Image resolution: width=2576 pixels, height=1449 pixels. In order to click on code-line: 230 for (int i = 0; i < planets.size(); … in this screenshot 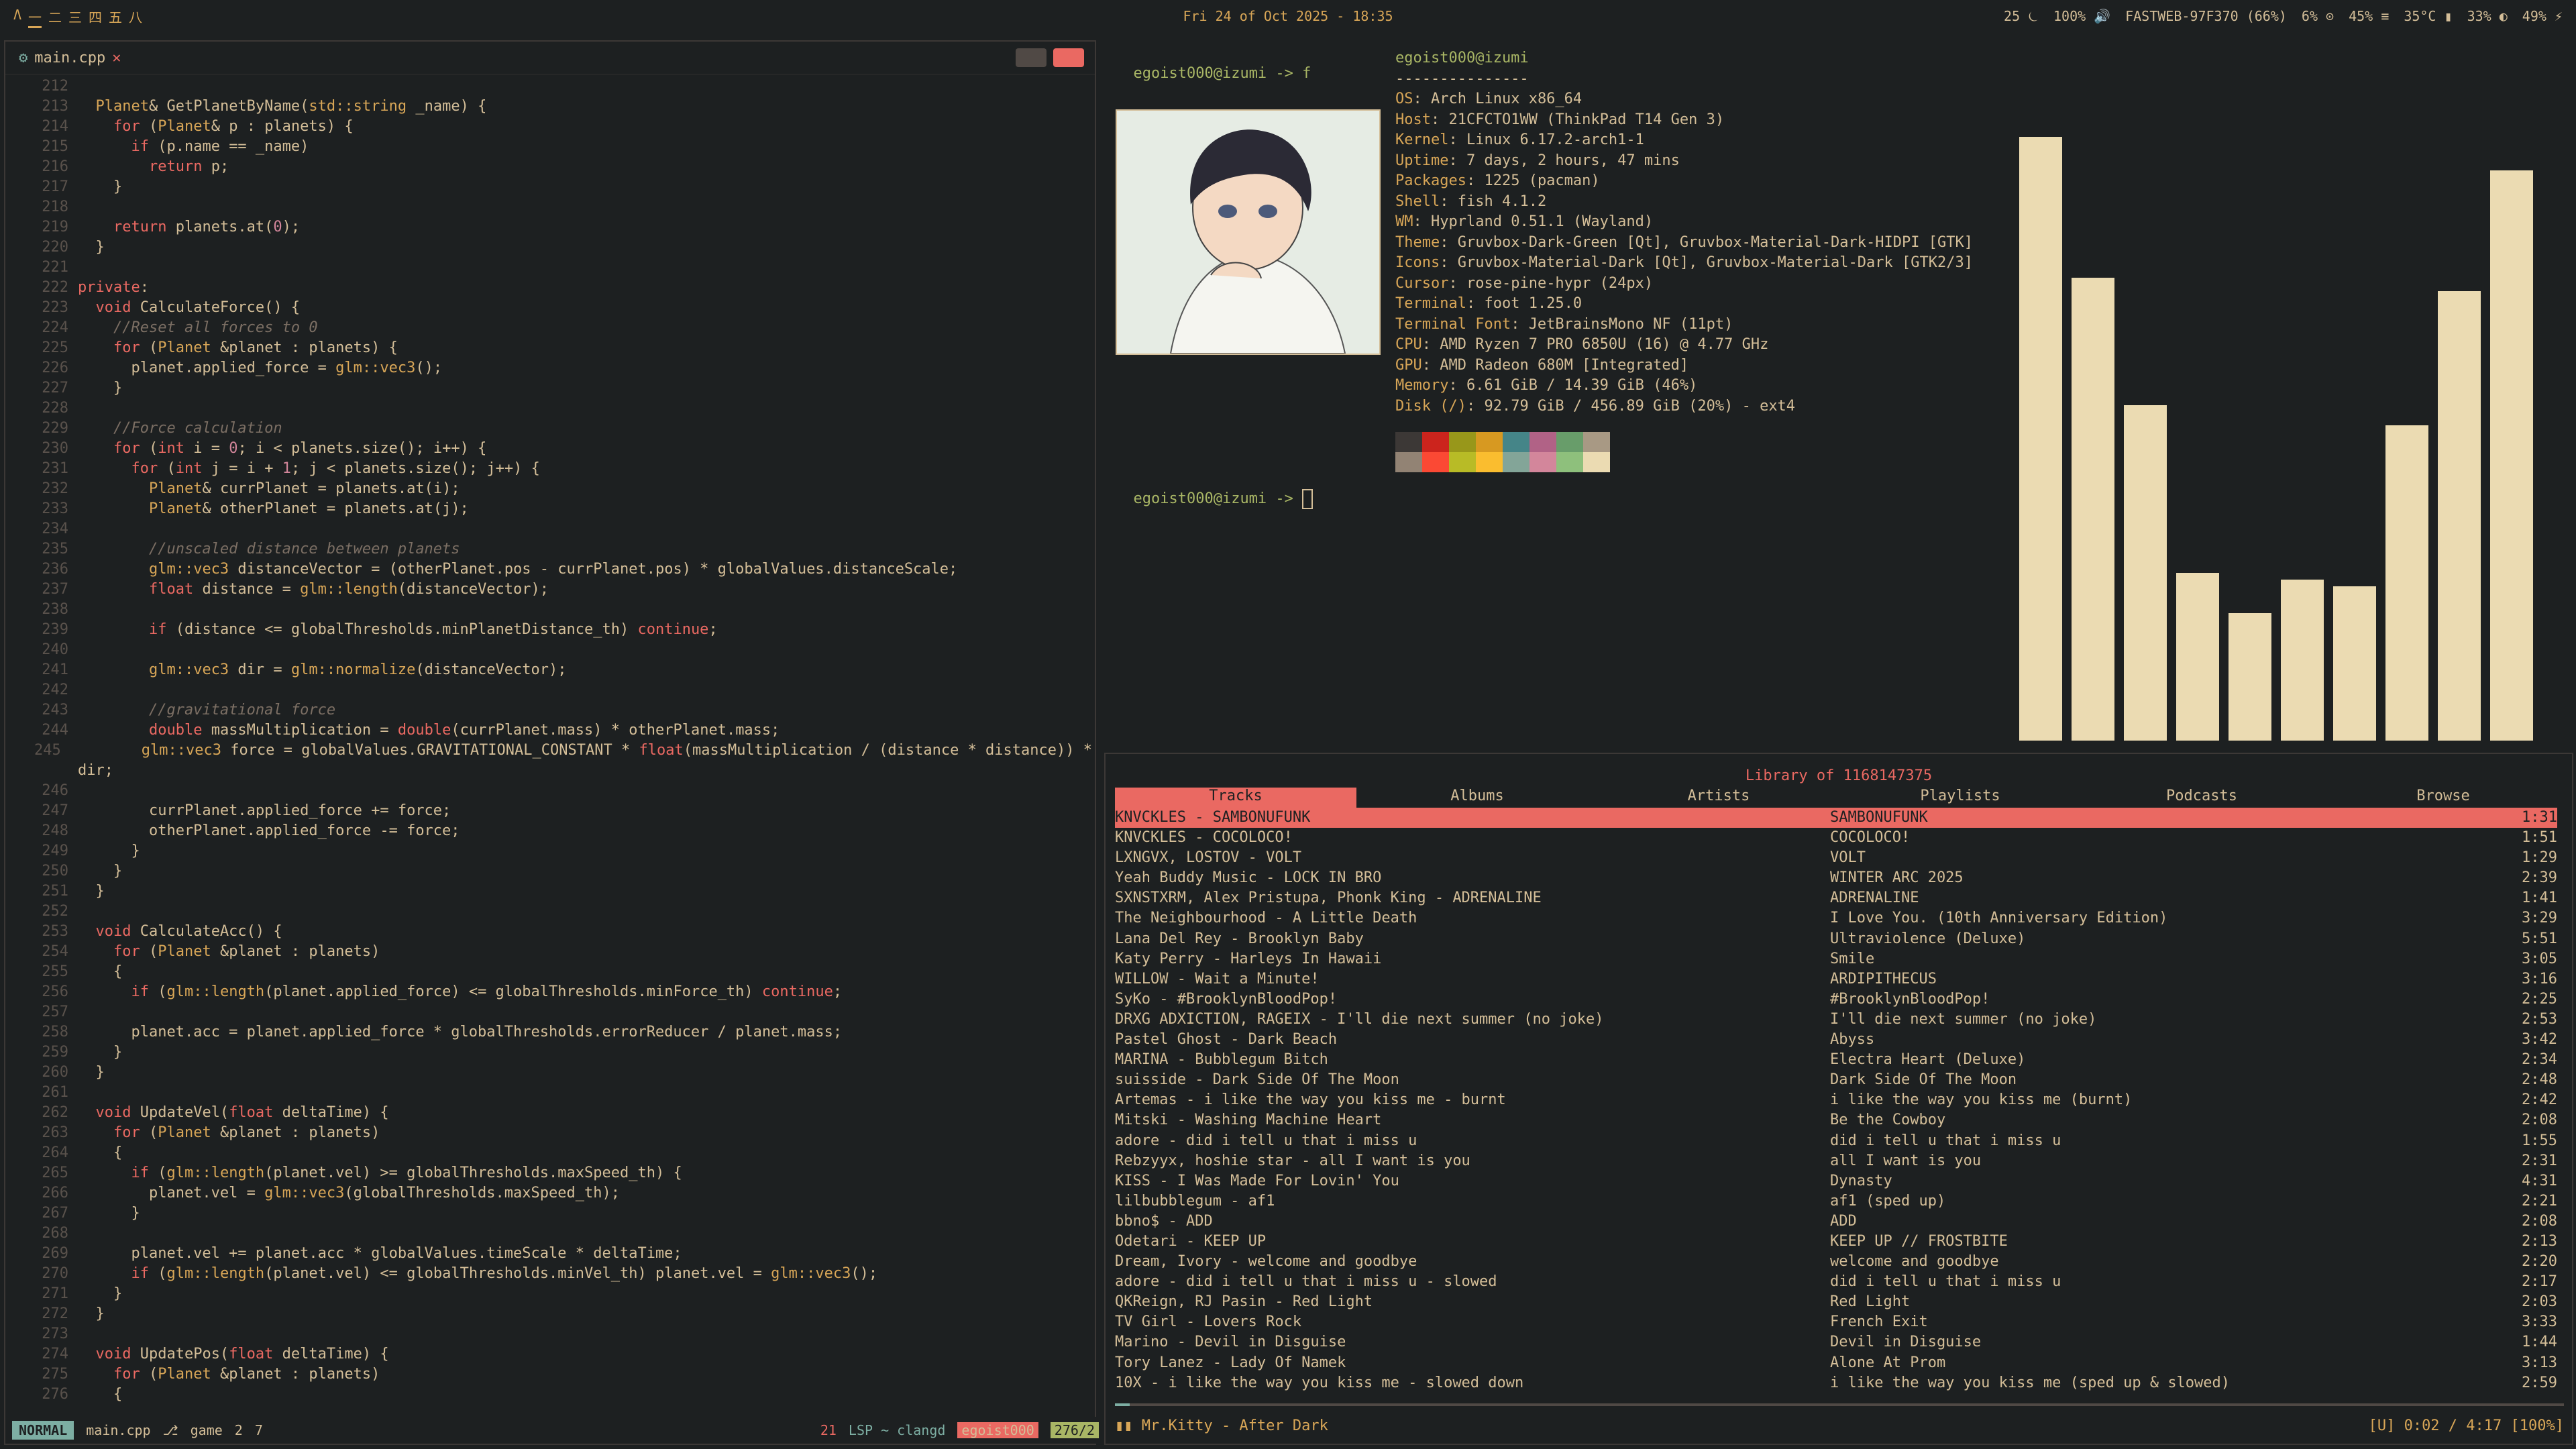, I will do `click(548, 449)`.